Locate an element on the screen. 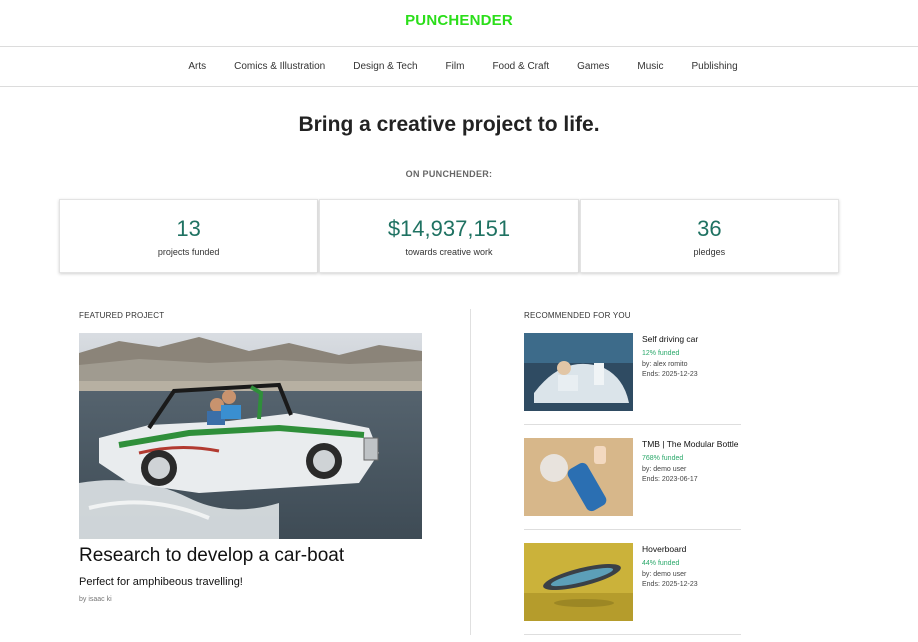 Image resolution: width=918 pixels, height=642 pixels. recommended-item-funded: 12% funded is located at coordinates (661, 353).